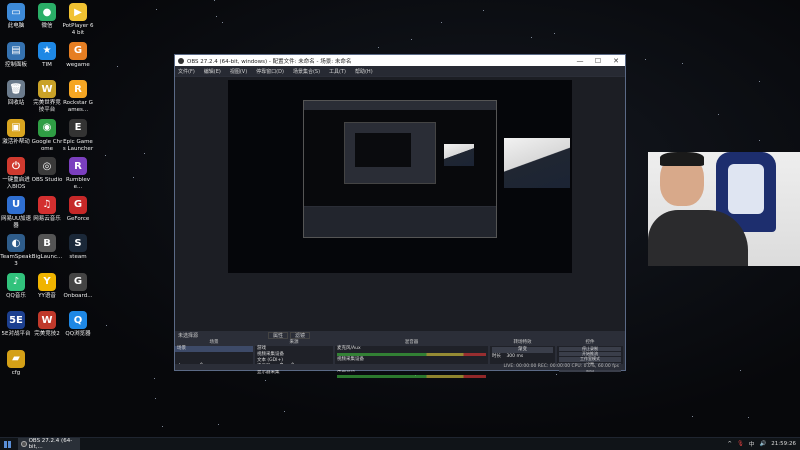  I want to click on desktop-icon: ♫ 网易云音乐, so click(47, 209).